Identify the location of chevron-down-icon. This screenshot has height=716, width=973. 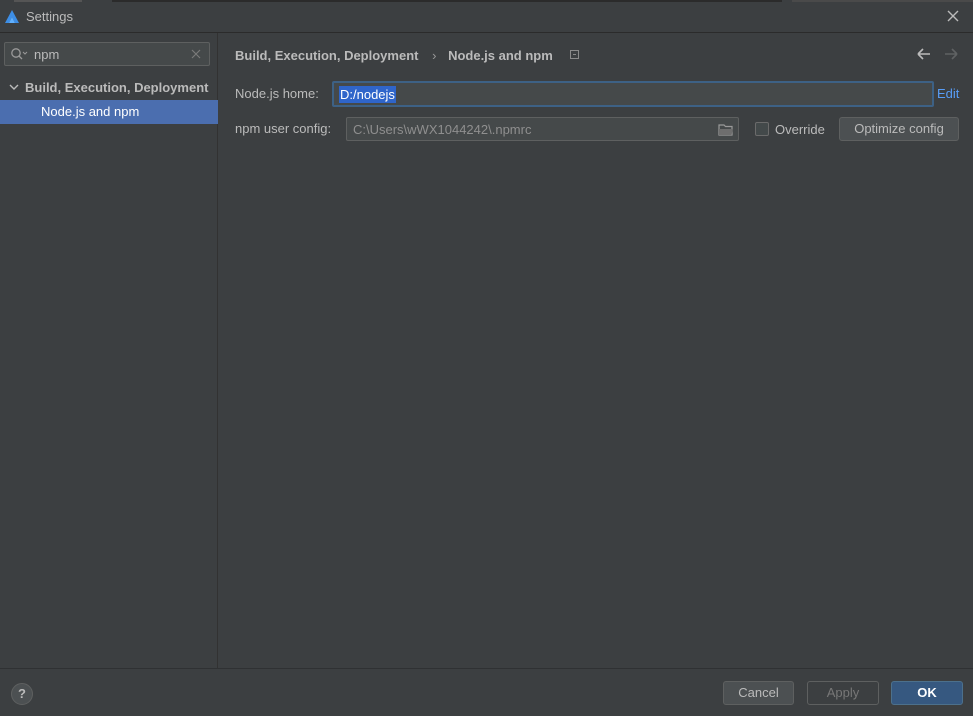
(14, 87).